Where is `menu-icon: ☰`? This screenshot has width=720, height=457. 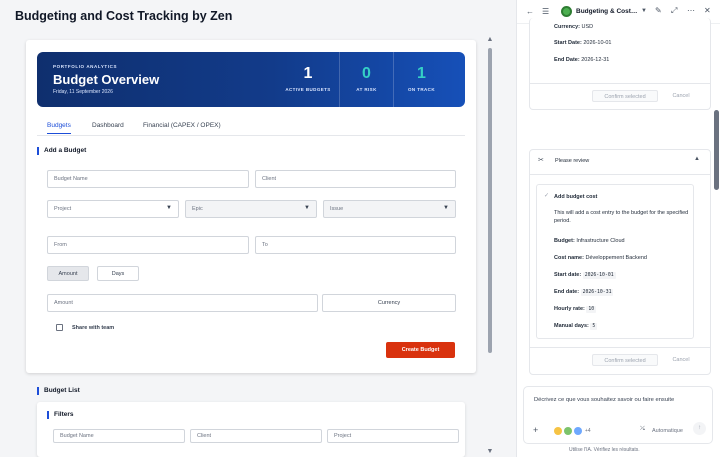
menu-icon: ☰ is located at coordinates (545, 11).